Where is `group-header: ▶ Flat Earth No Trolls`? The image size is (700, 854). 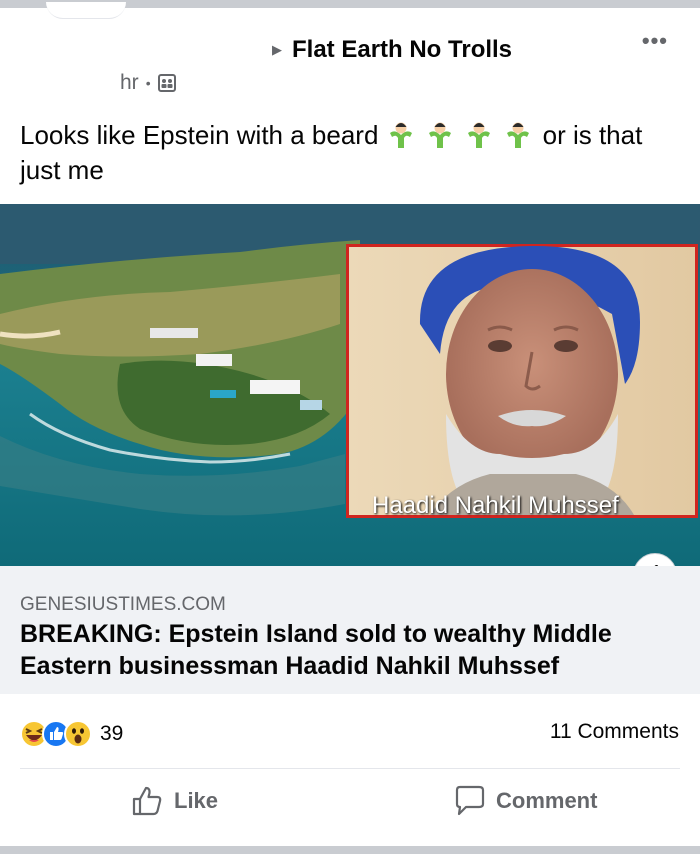 group-header: ▶ Flat Earth No Trolls is located at coordinates (392, 50).